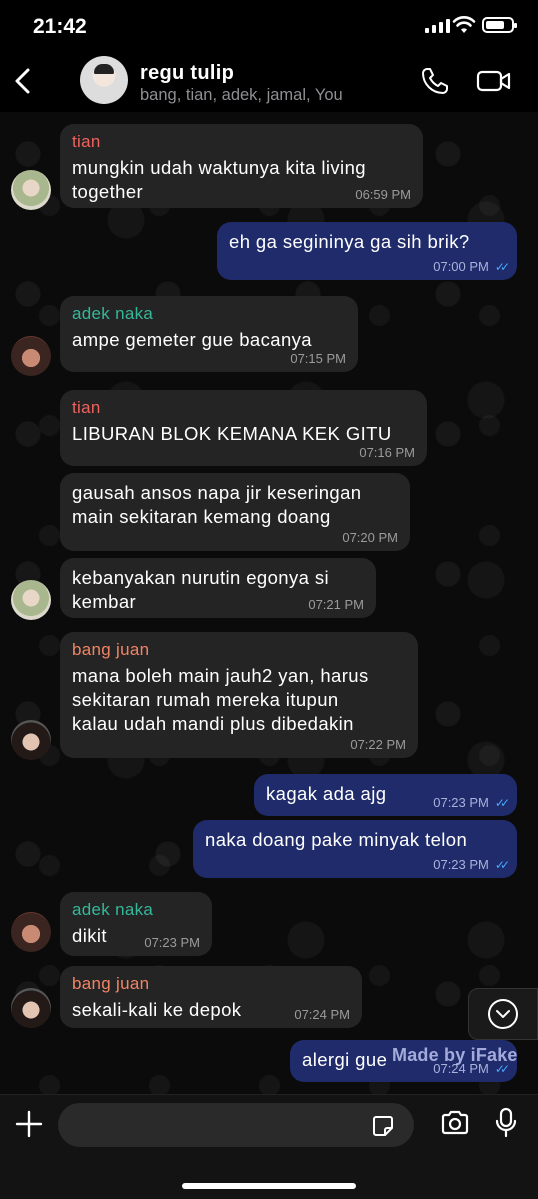 The height and width of the screenshot is (1199, 538). Describe the element at coordinates (336, 604) in the screenshot. I see `message-time: 07:21 PM` at that location.